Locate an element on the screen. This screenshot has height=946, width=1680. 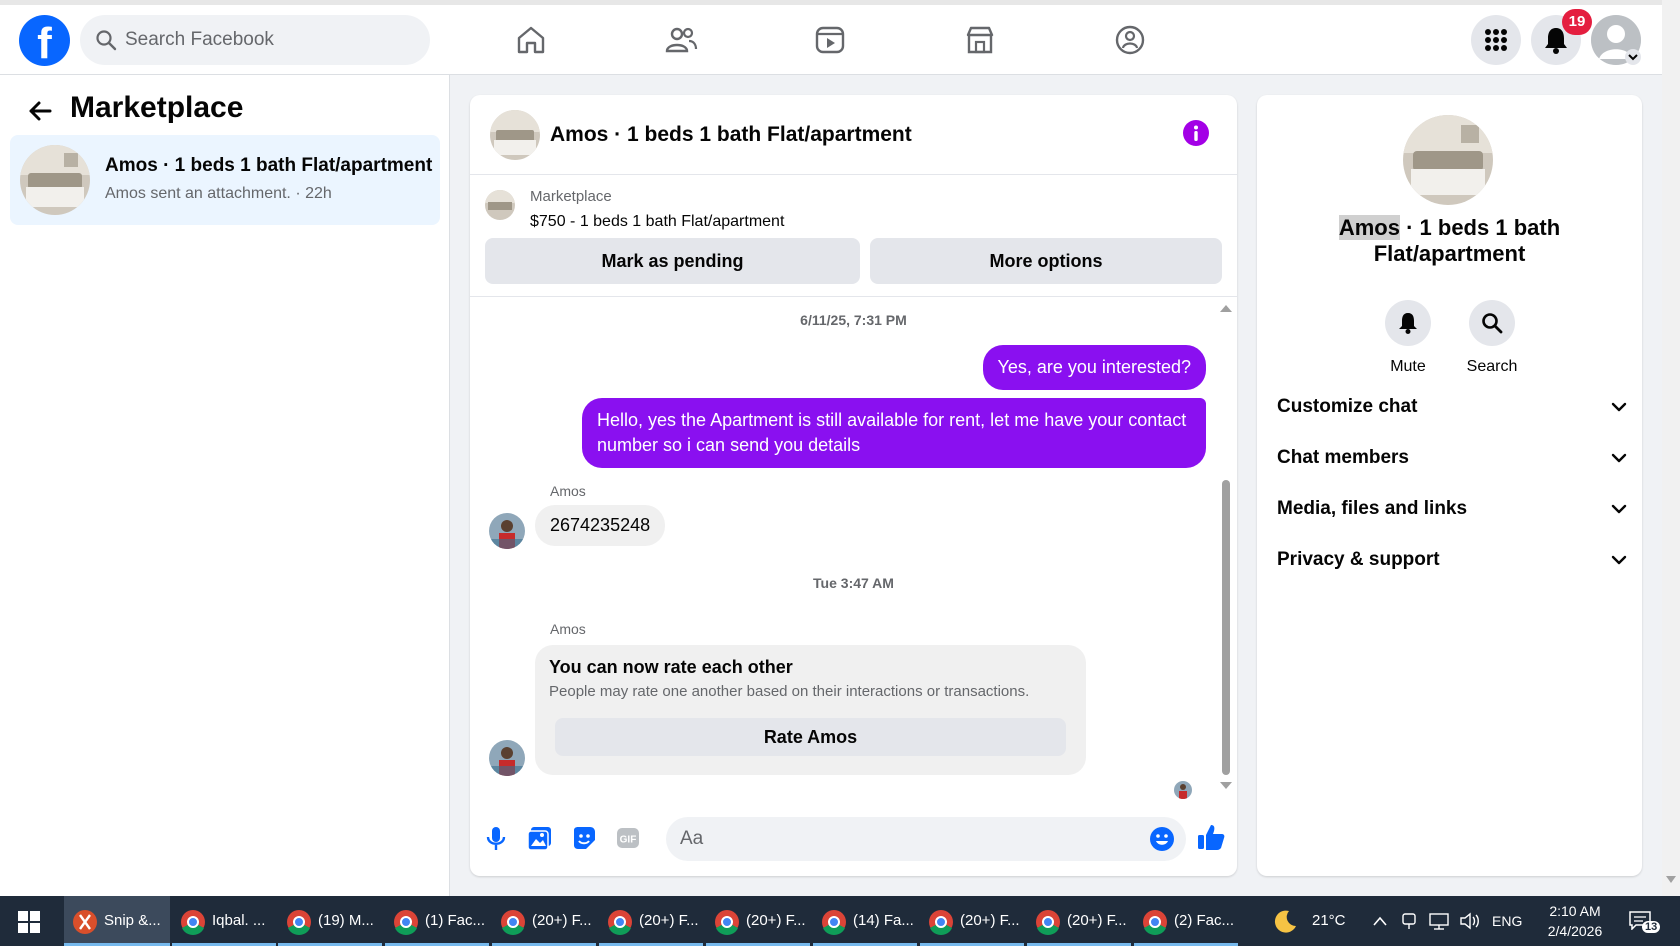
mute-button is located at coordinates (1408, 323).